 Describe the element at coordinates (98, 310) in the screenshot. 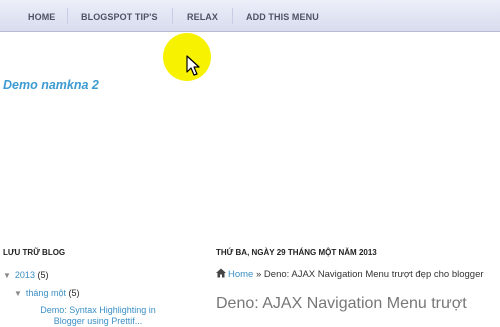

I see `archive-post-line1: Demo: Syntax Highlighting in` at that location.